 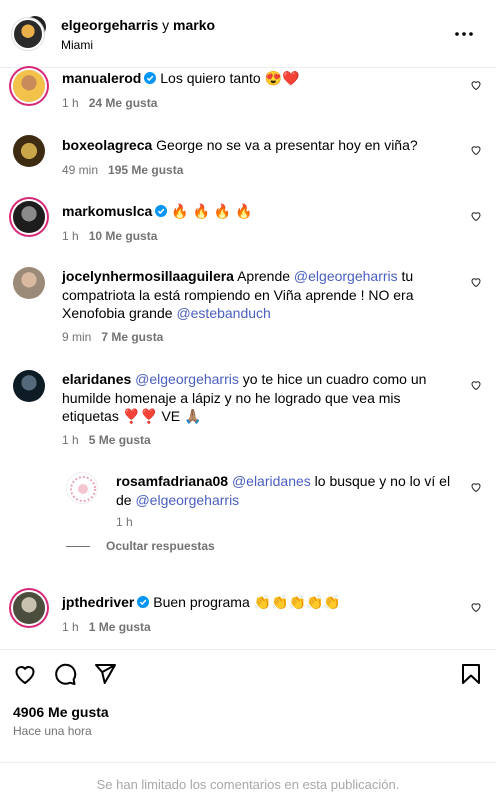 What do you see at coordinates (271, 481) in the screenshot?
I see `mention-link: @elaridanes` at bounding box center [271, 481].